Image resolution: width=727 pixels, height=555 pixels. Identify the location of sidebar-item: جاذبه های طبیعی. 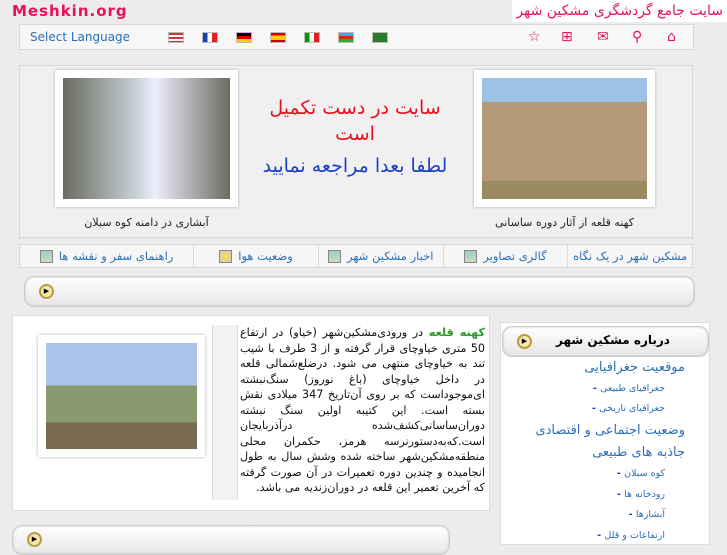
(638, 452).